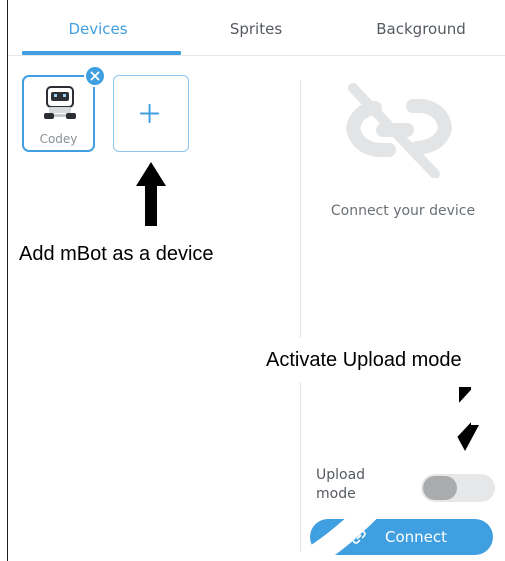 This screenshot has height=561, width=505. I want to click on close-icon, so click(95, 76).